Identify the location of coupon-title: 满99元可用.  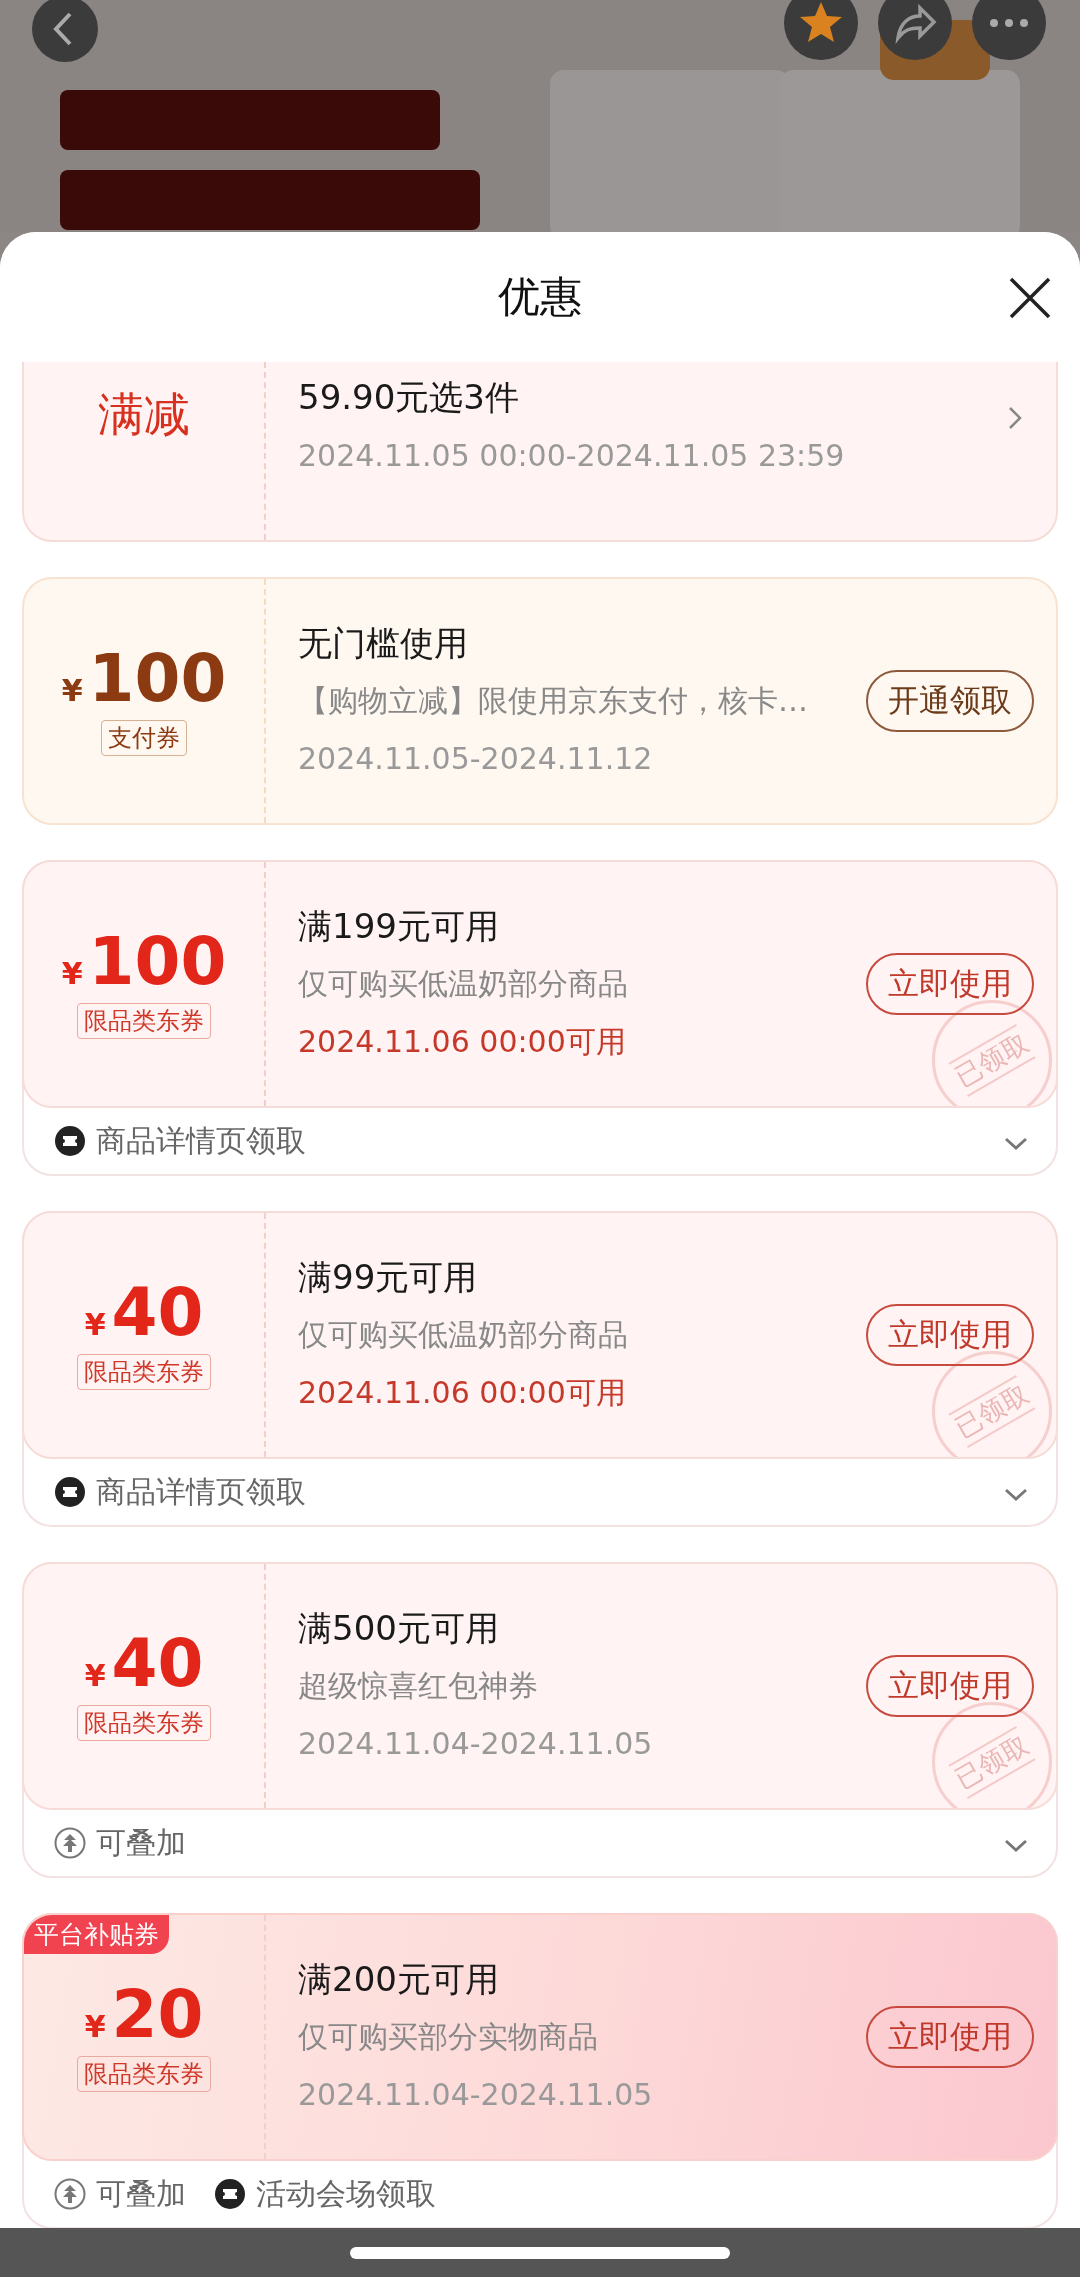
(388, 1277).